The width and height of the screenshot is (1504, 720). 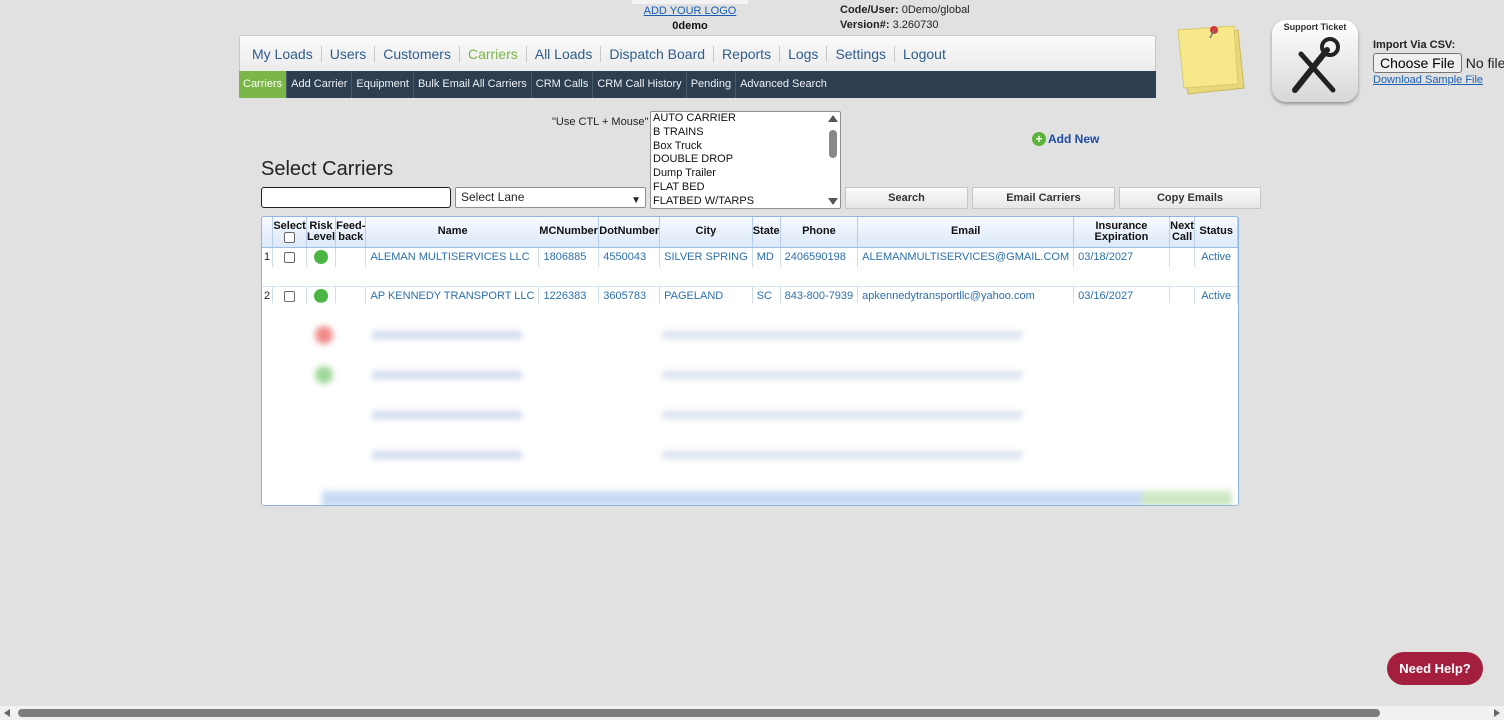 What do you see at coordinates (966, 232) in the screenshot?
I see `col-email: Email` at bounding box center [966, 232].